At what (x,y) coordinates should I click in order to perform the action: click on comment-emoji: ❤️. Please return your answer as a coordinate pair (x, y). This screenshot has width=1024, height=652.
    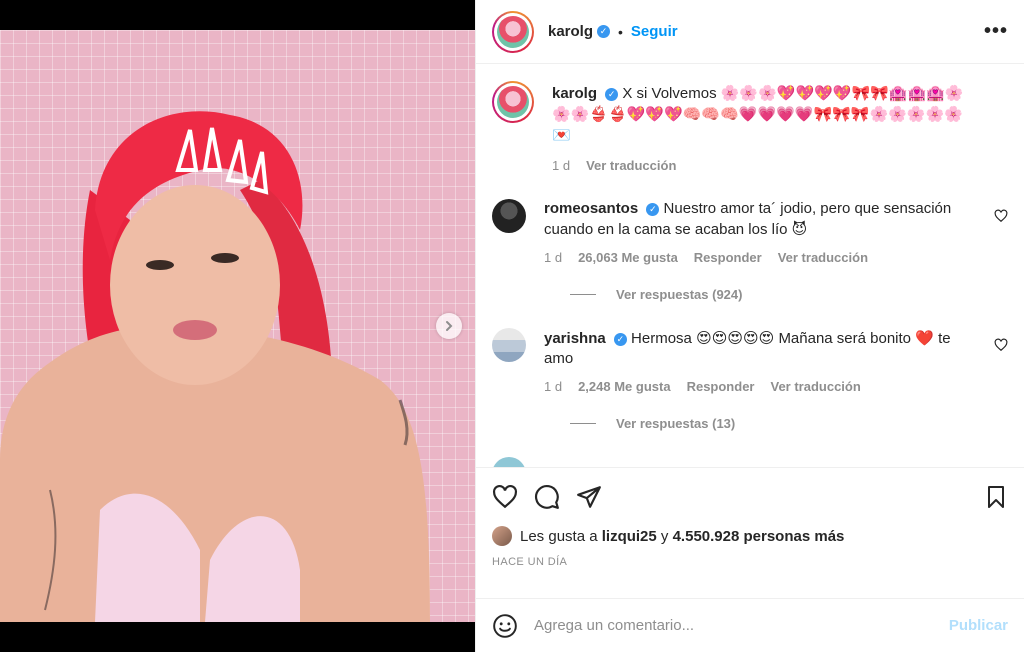
    Looking at the image, I should click on (924, 338).